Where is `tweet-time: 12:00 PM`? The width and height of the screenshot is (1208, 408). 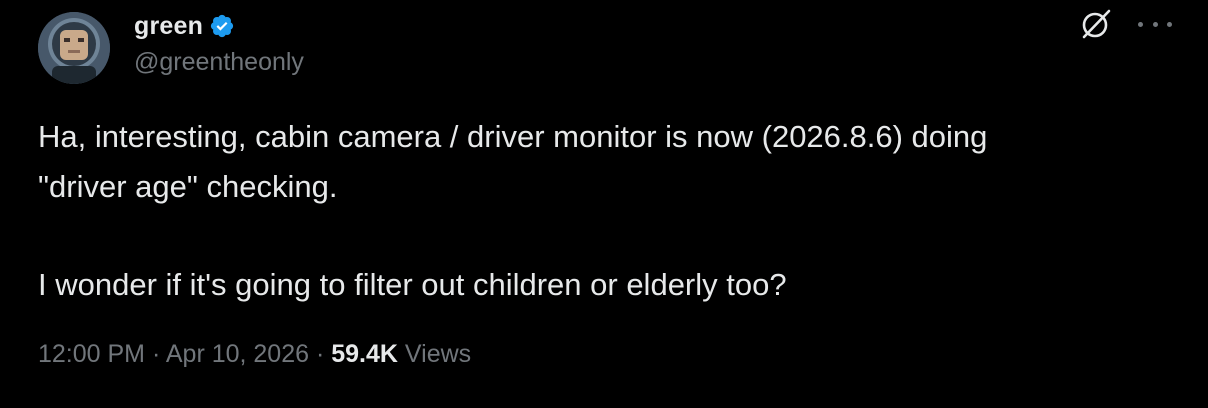 tweet-time: 12:00 PM is located at coordinates (91, 354).